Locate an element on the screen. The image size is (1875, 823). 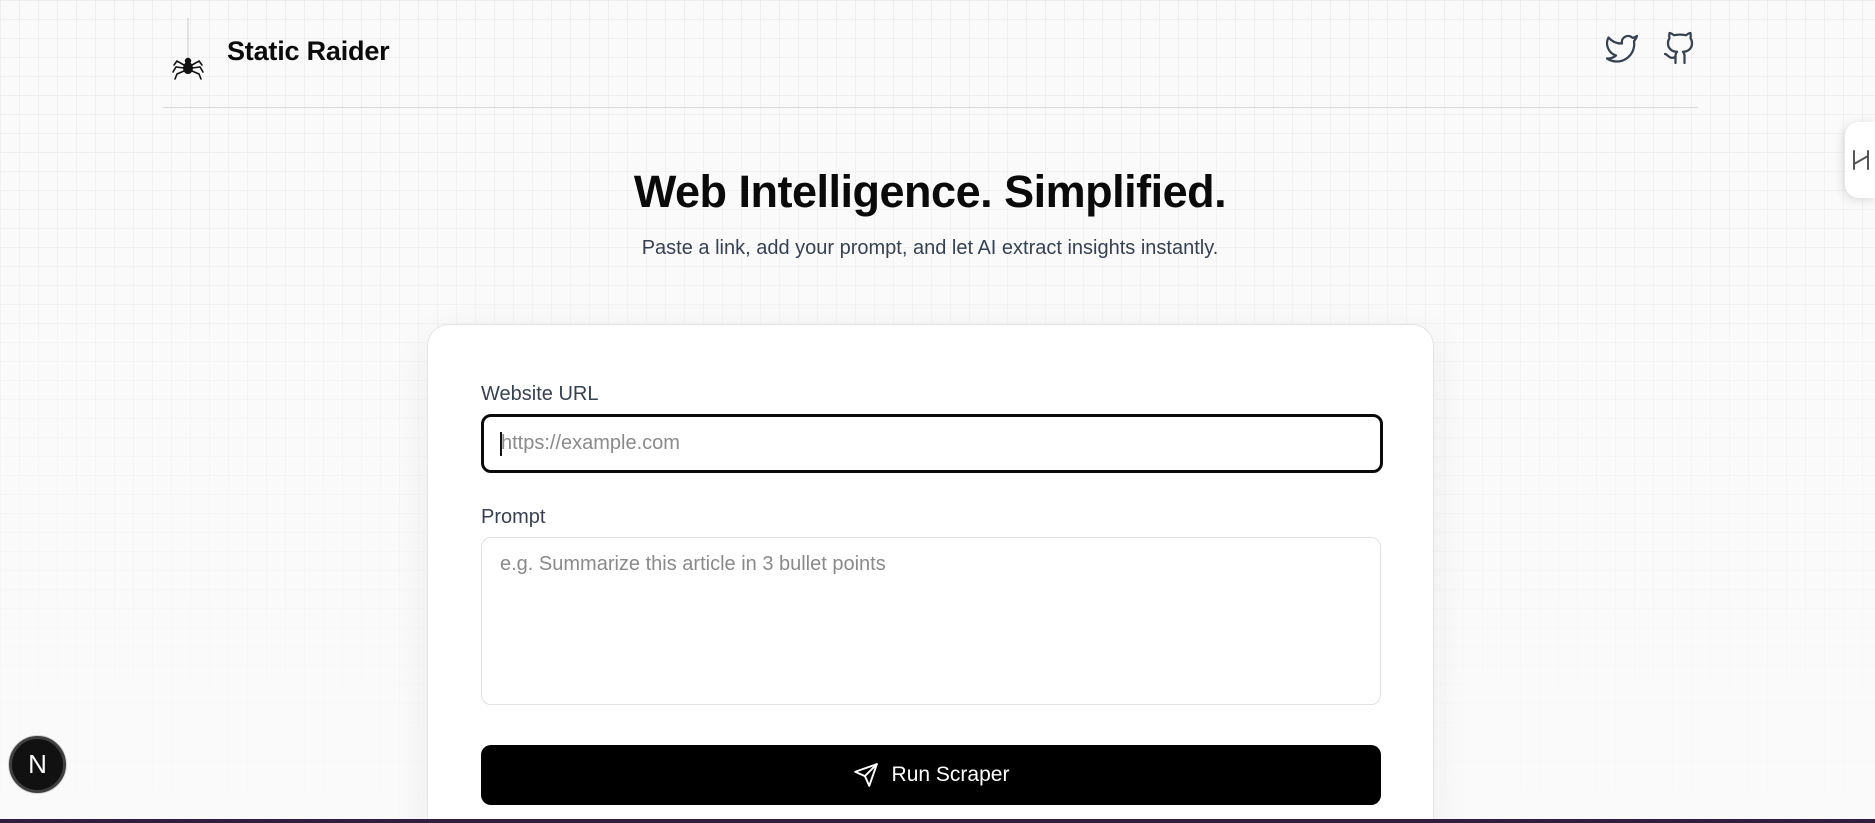
social-links is located at coordinates (1651, 48).